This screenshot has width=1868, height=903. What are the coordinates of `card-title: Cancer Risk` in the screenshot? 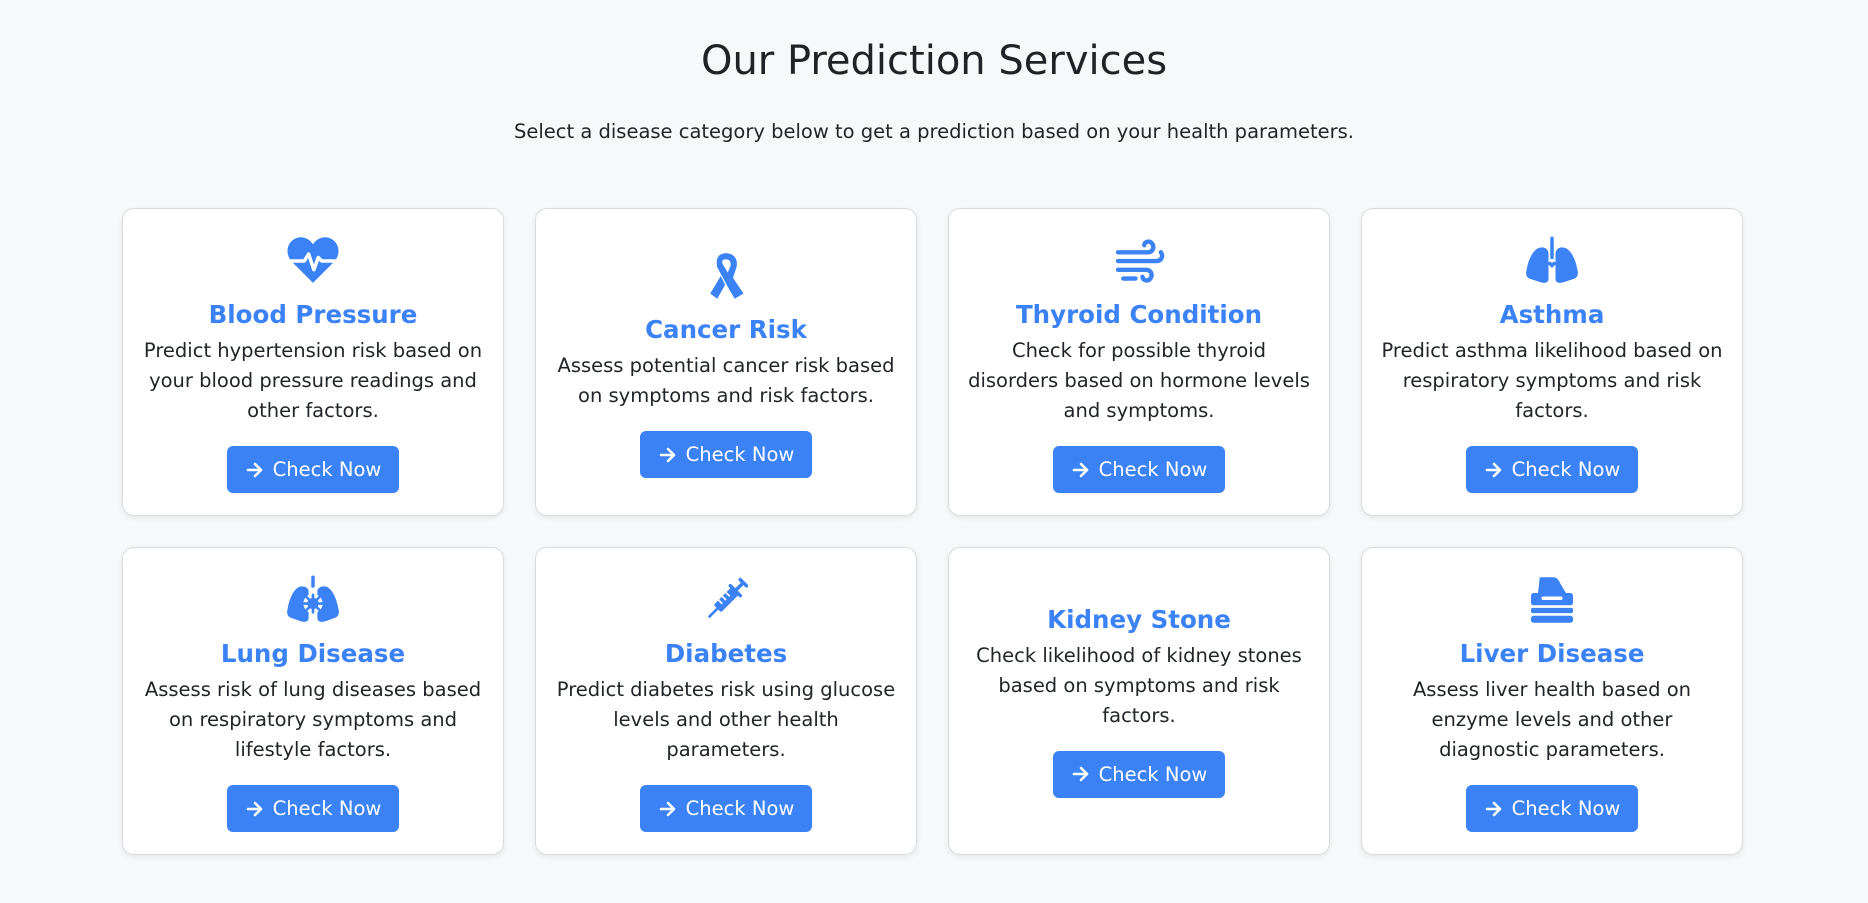 It's located at (726, 329).